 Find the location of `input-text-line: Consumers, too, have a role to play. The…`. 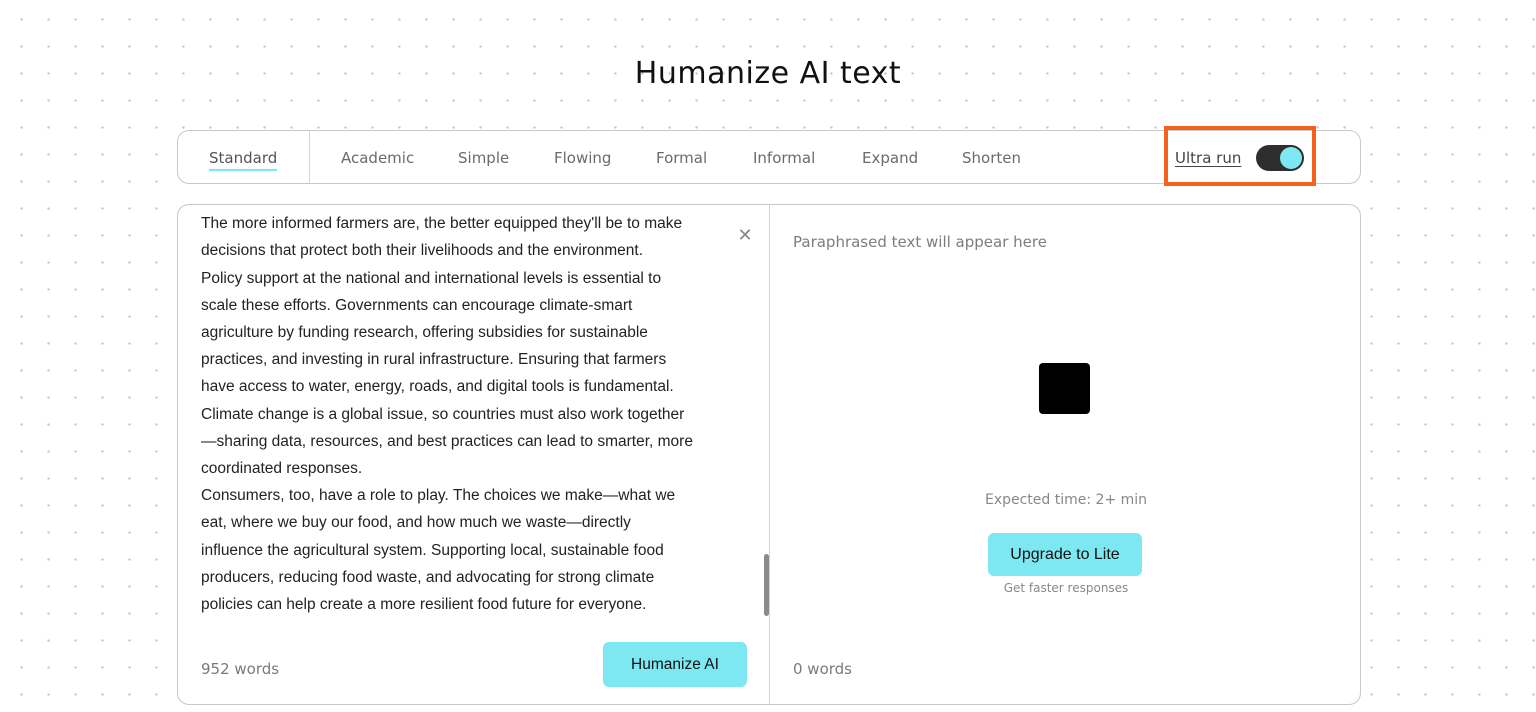

input-text-line: Consumers, too, have a role to play. The… is located at coordinates (438, 496).